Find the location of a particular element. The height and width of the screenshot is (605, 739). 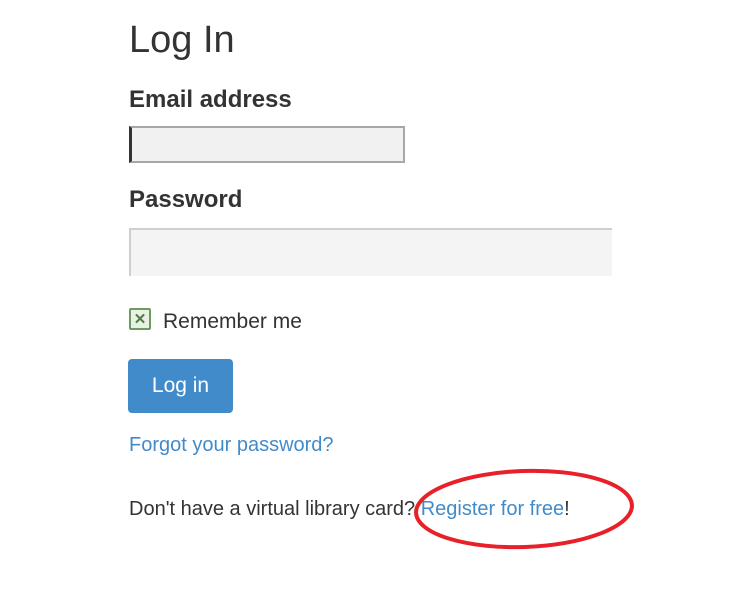

remember-me-checkbox: ✕ is located at coordinates (140, 319).